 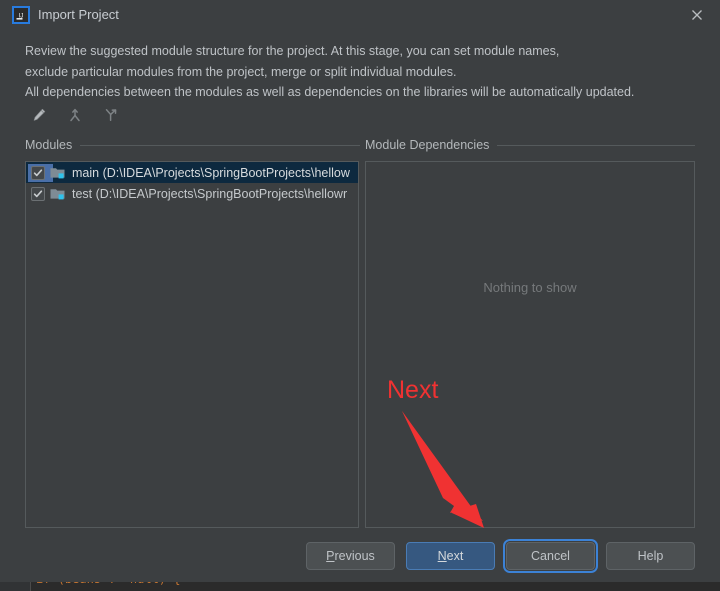 I want to click on cancel-button-label: Cancel, so click(x=550, y=556).